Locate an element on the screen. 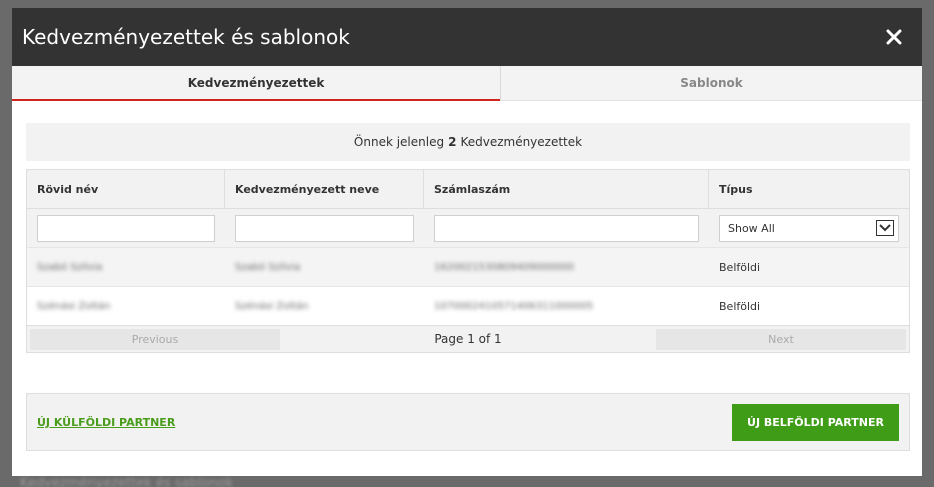  tab-bar: Kedvezményezettek Sablonok is located at coordinates (467, 83).